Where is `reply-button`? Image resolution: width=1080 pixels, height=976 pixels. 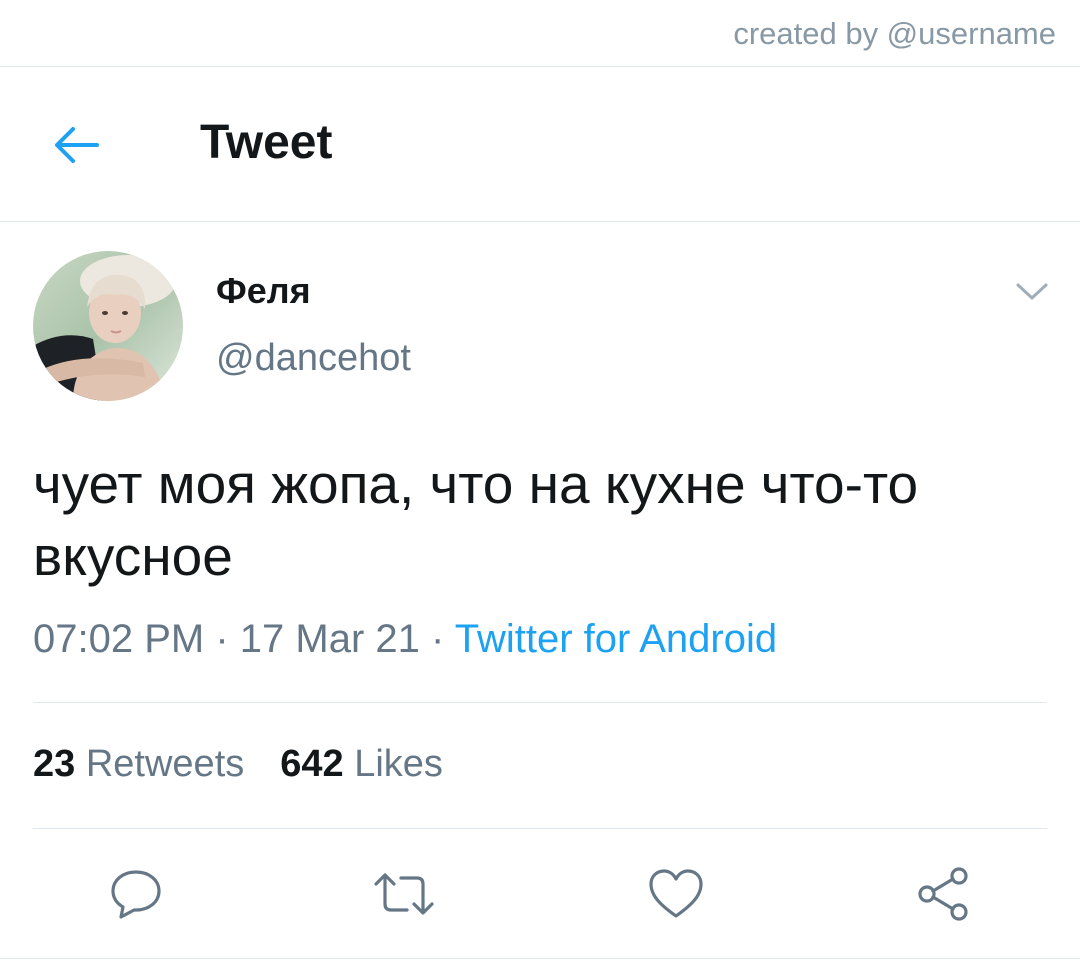 reply-button is located at coordinates (136, 894).